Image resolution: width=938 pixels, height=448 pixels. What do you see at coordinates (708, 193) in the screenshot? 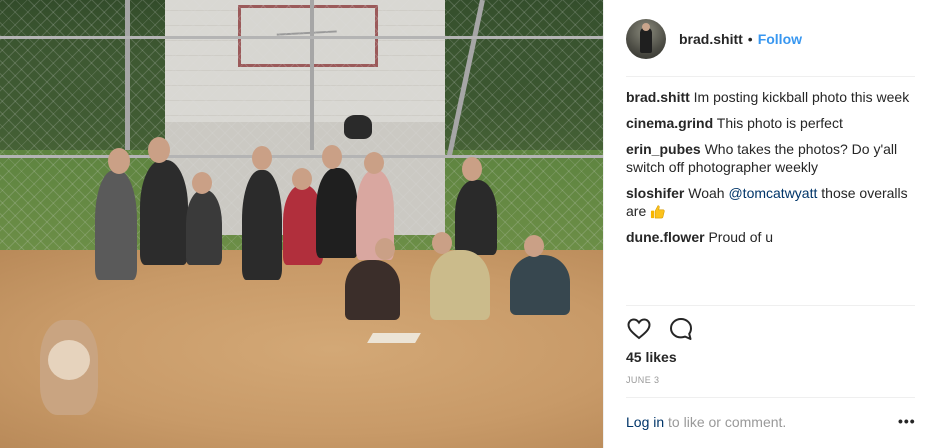
I see `comment-text: Woah` at bounding box center [708, 193].